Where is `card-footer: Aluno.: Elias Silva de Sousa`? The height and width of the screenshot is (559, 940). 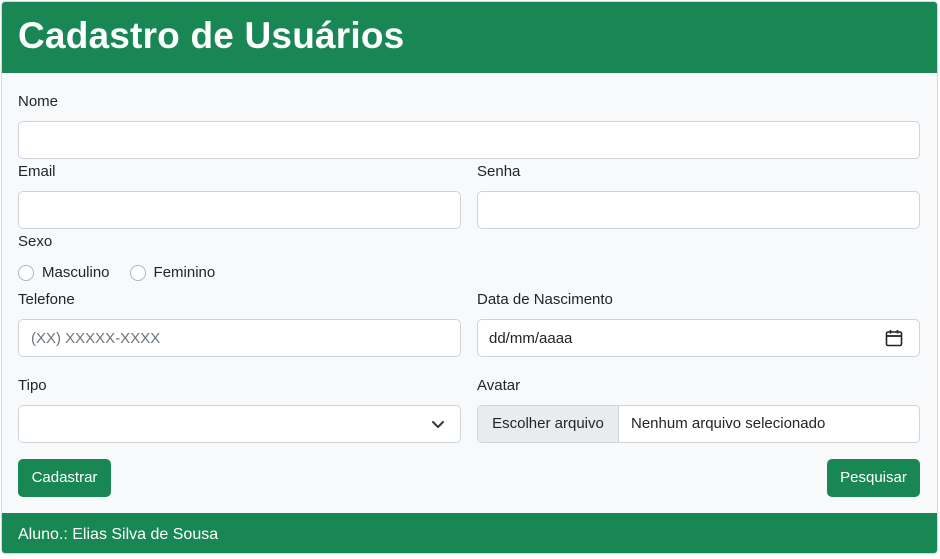
card-footer: Aluno.: Elias Silva de Sousa is located at coordinates (469, 533).